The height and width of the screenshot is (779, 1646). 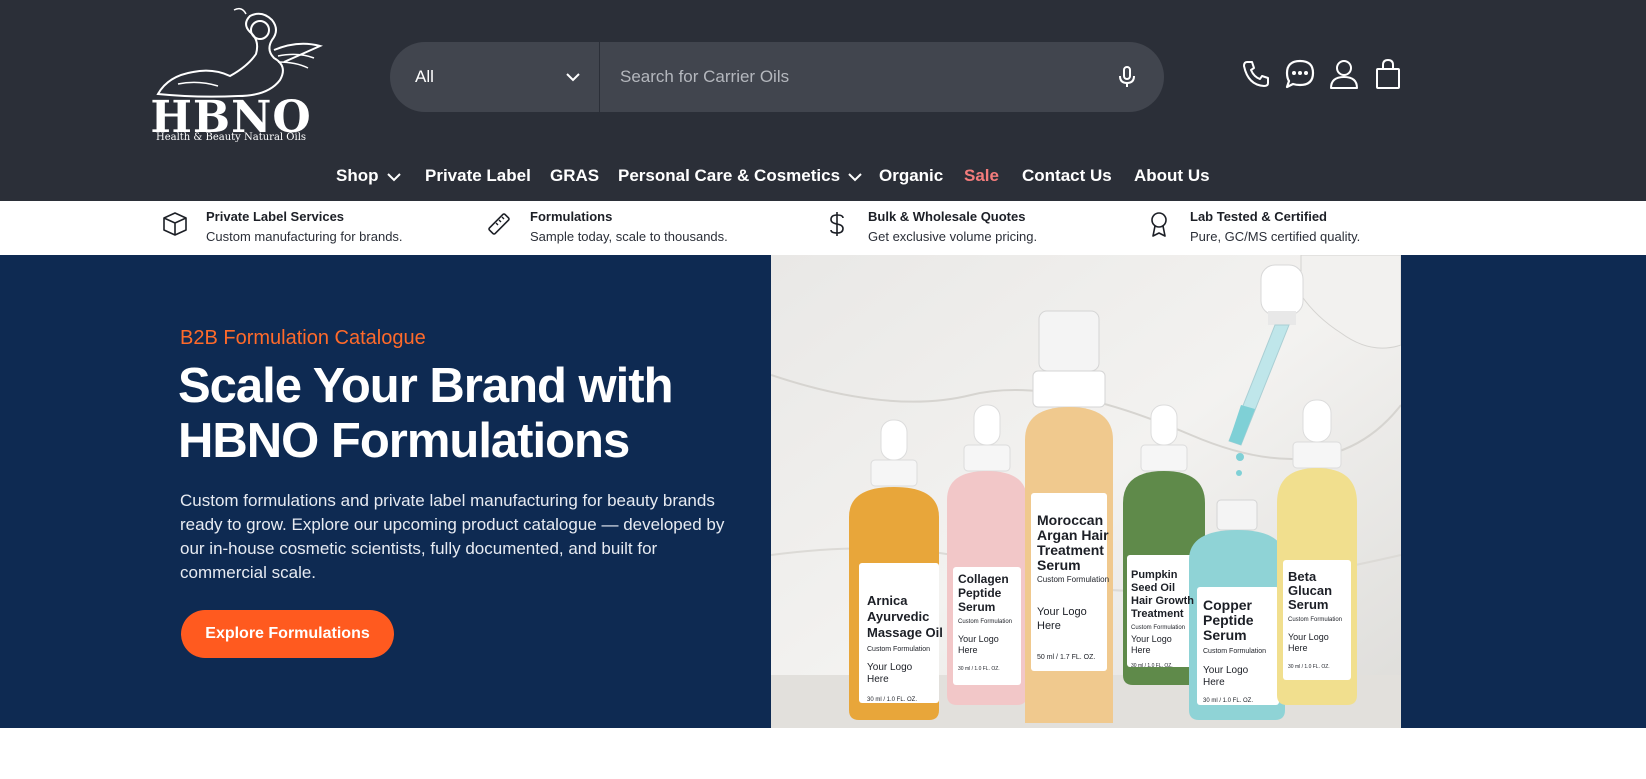 I want to click on label-beta-logo-1: Your Logo, so click(x=1308, y=637).